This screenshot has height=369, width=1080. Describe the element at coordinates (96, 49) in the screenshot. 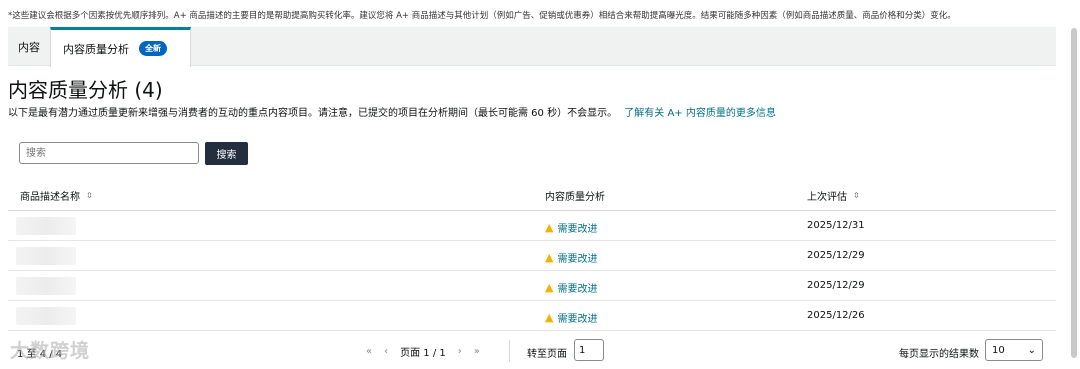

I see `tab-quality-label: 内容质量分析` at that location.